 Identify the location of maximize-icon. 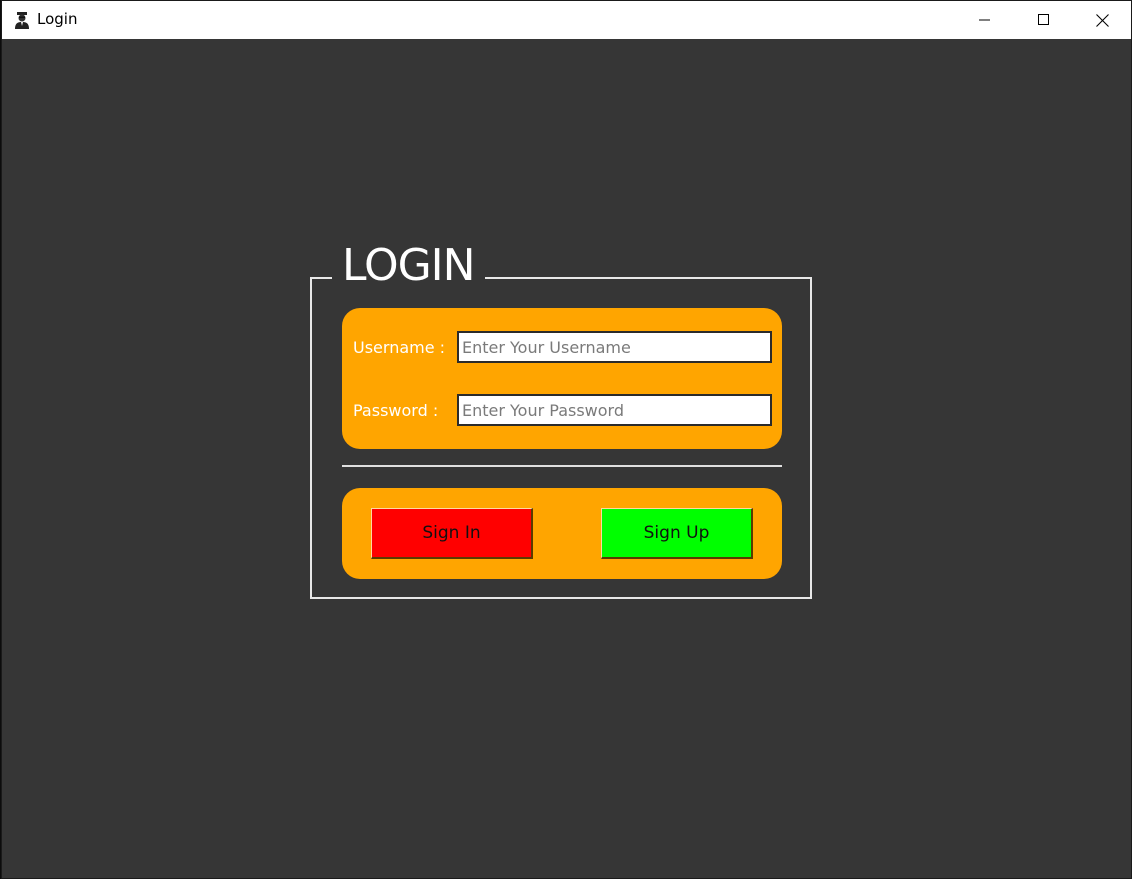
(1043, 19).